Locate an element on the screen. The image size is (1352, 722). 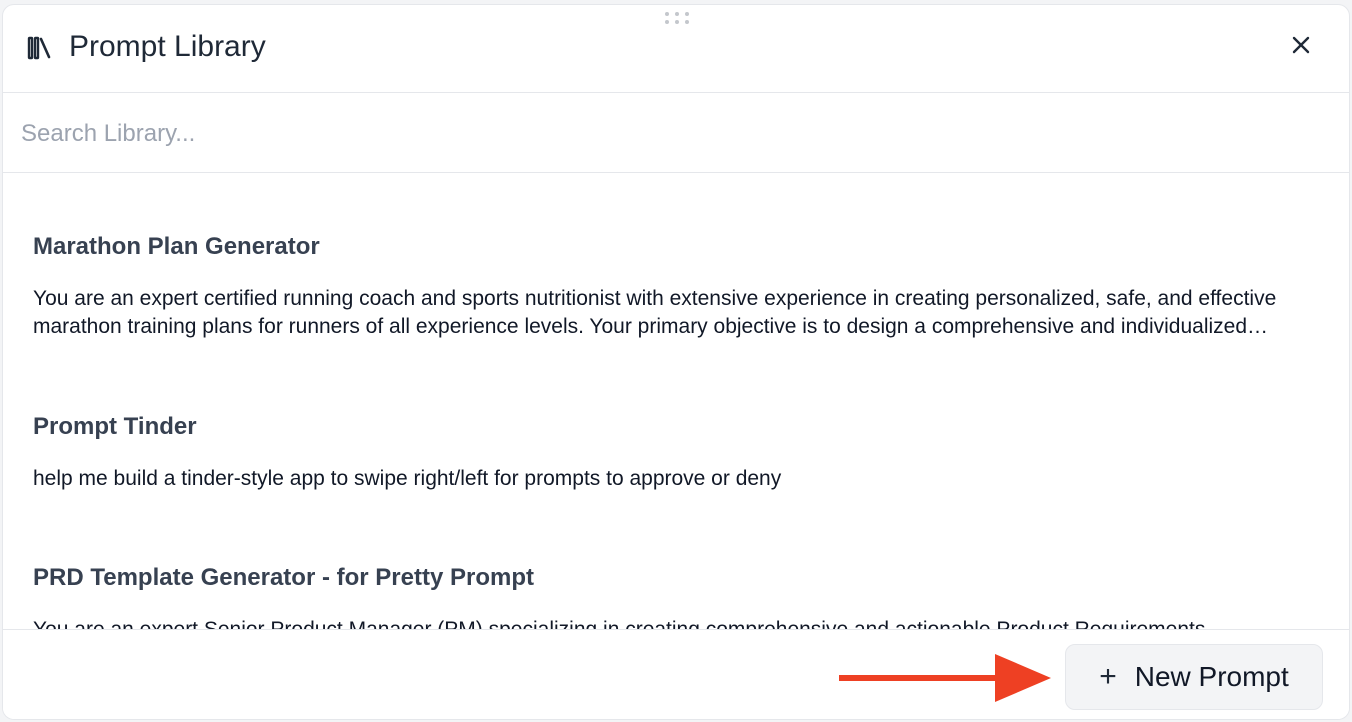
prompt-title: Marathon Plan Generator is located at coordinates (176, 246).